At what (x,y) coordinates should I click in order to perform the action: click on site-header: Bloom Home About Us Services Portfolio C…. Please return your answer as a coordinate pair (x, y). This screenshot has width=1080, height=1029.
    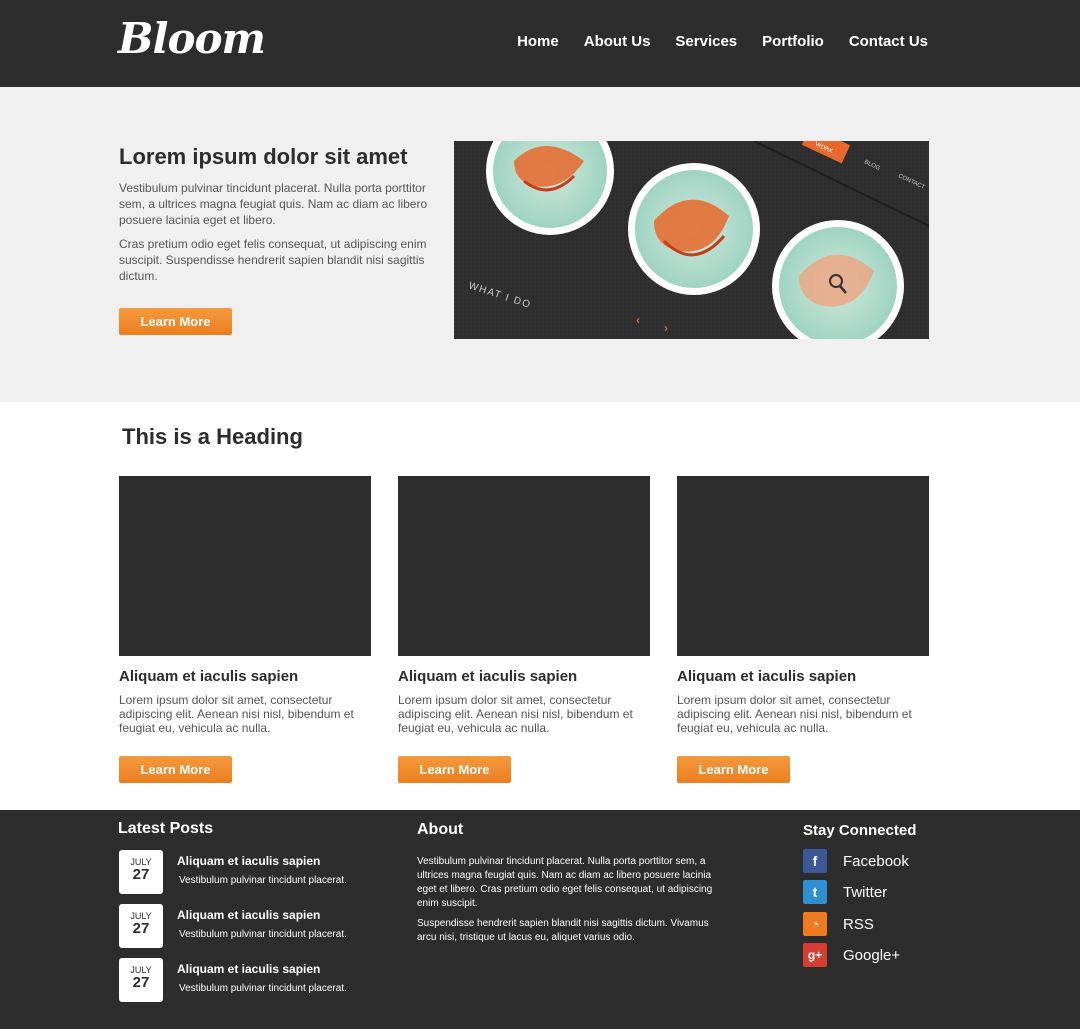
    Looking at the image, I should click on (540, 43).